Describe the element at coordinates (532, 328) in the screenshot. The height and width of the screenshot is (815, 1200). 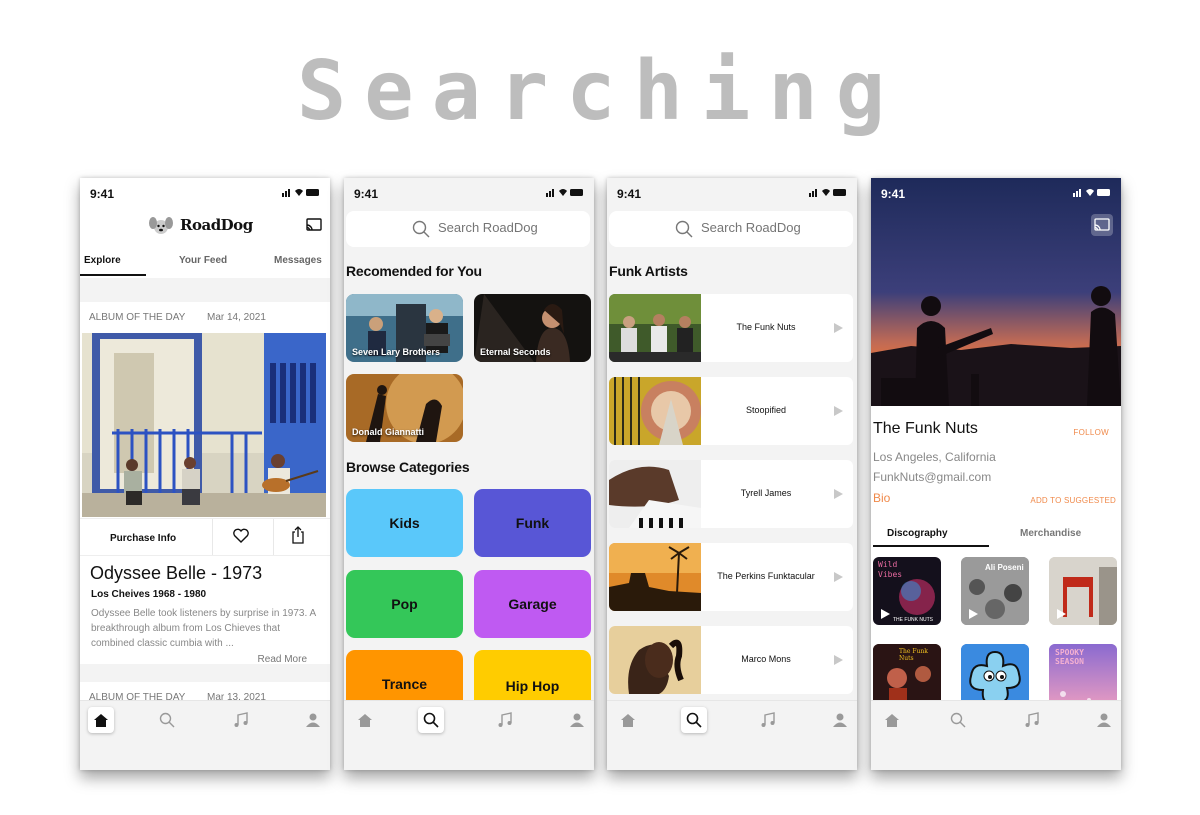
I see `recommended-tile: Eternal Seconds` at that location.